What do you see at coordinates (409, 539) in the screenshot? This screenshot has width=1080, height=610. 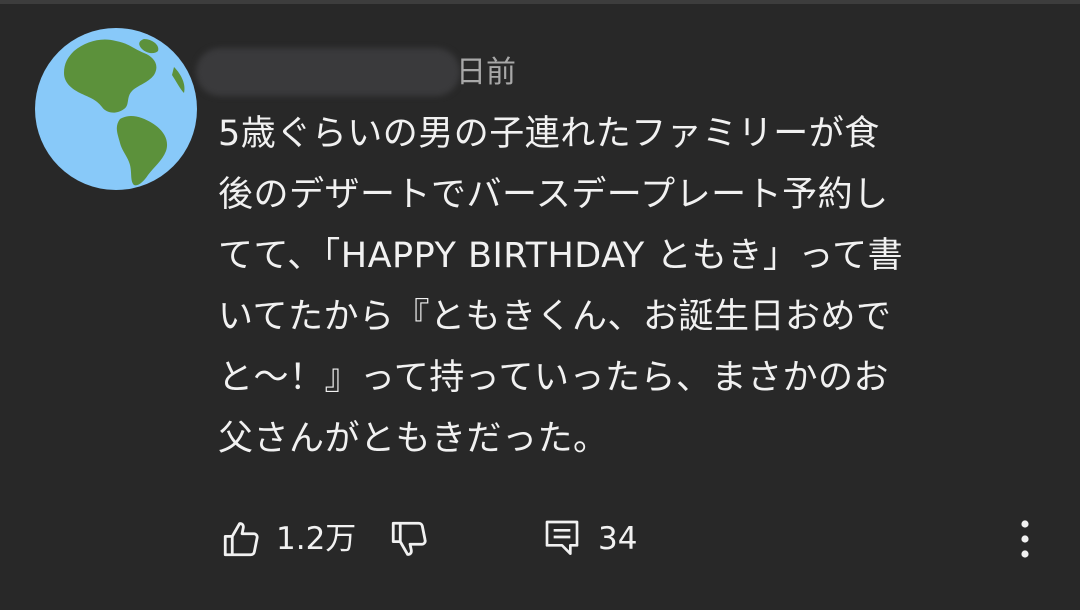 I see `thumbs-down-icon` at bounding box center [409, 539].